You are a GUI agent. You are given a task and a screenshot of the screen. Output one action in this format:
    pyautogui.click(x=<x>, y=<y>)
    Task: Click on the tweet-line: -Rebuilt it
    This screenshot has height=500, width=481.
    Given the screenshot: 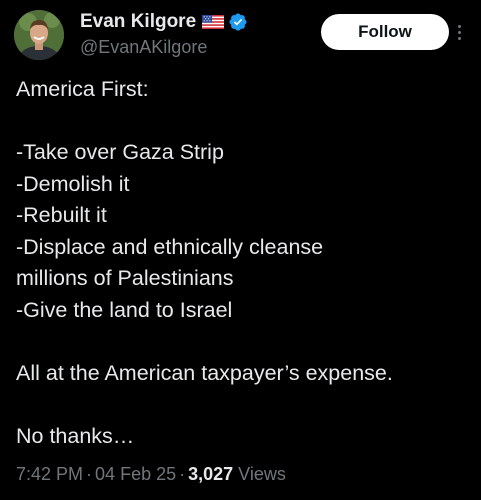 What is the action you would take?
    pyautogui.click(x=61, y=215)
    